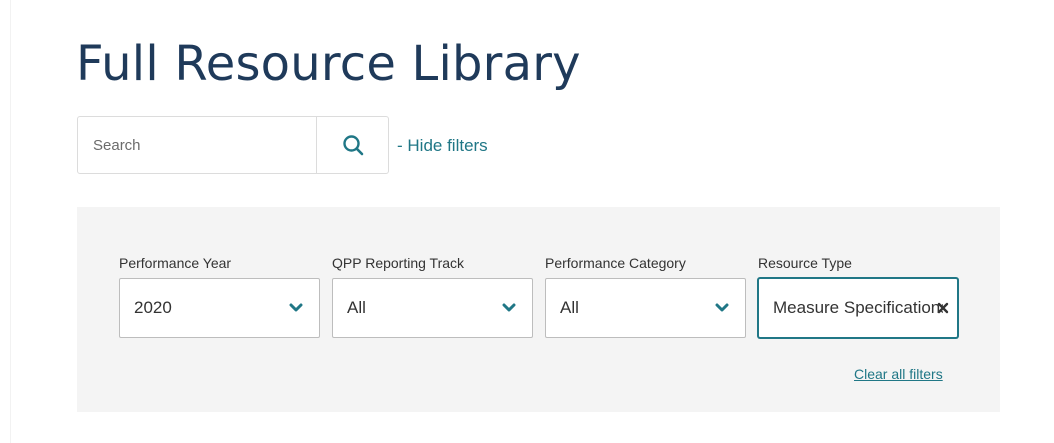  What do you see at coordinates (328, 64) in the screenshot?
I see `page-title: Full Resource Library` at bounding box center [328, 64].